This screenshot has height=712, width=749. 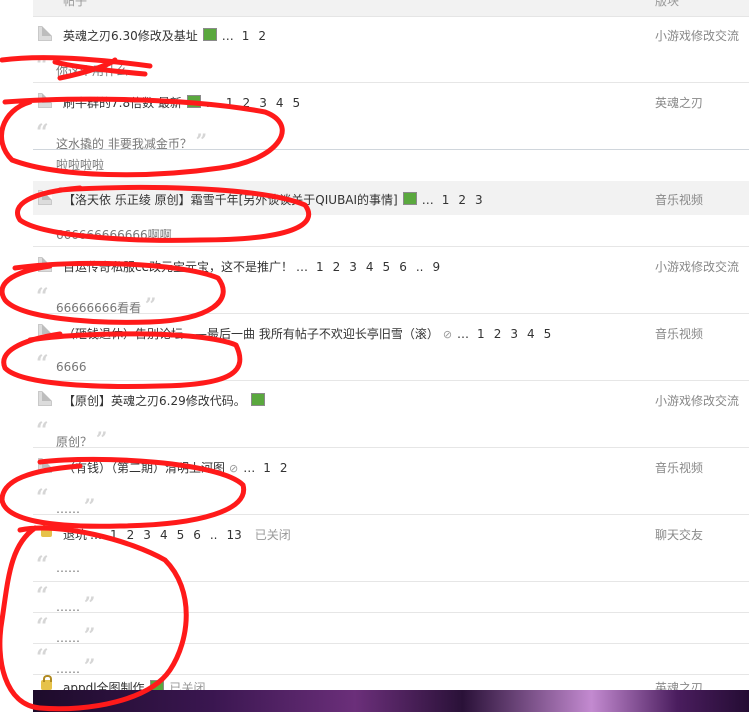 I want to click on table-row: 百运传奇私服ce改元宝元宝，这不是推广！… 1 2 3 4 5 6.. 9 小游戏修改交流, so click(x=391, y=265).